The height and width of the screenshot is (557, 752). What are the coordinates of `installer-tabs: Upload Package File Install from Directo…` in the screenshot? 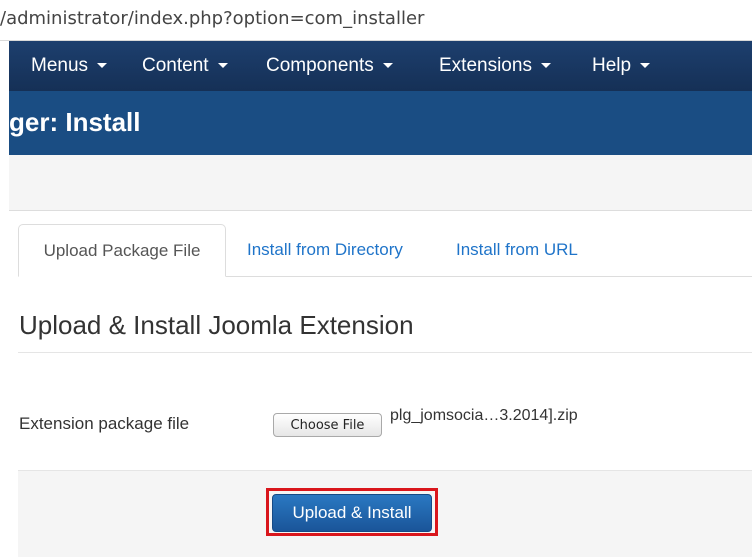 It's located at (385, 250).